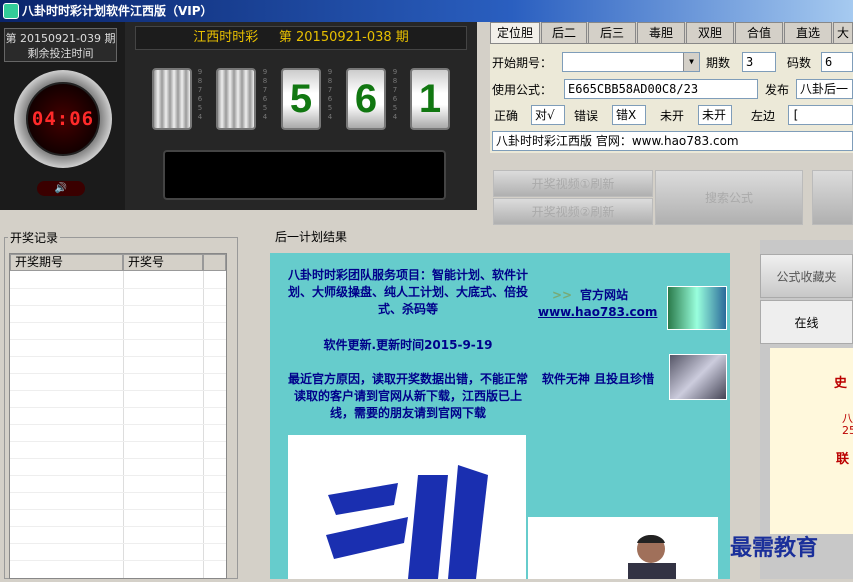  What do you see at coordinates (806, 276) in the screenshot?
I see `favorites-button: 公式收藏夹` at bounding box center [806, 276].